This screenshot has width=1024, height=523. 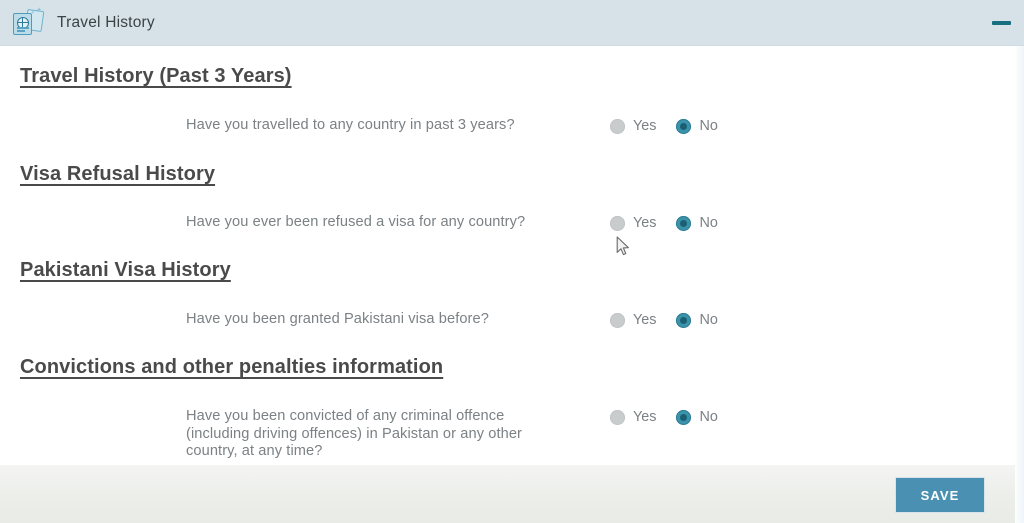 I want to click on section-heading: Travel History (Past 3 Years), so click(x=156, y=76).